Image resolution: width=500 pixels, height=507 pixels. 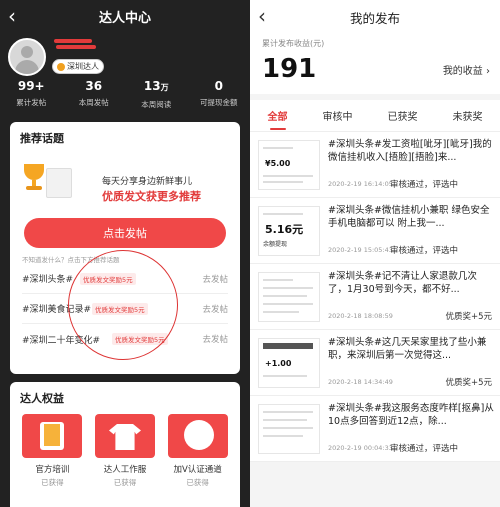 I want to click on thumb-amount: 5.16元, so click(x=284, y=229).